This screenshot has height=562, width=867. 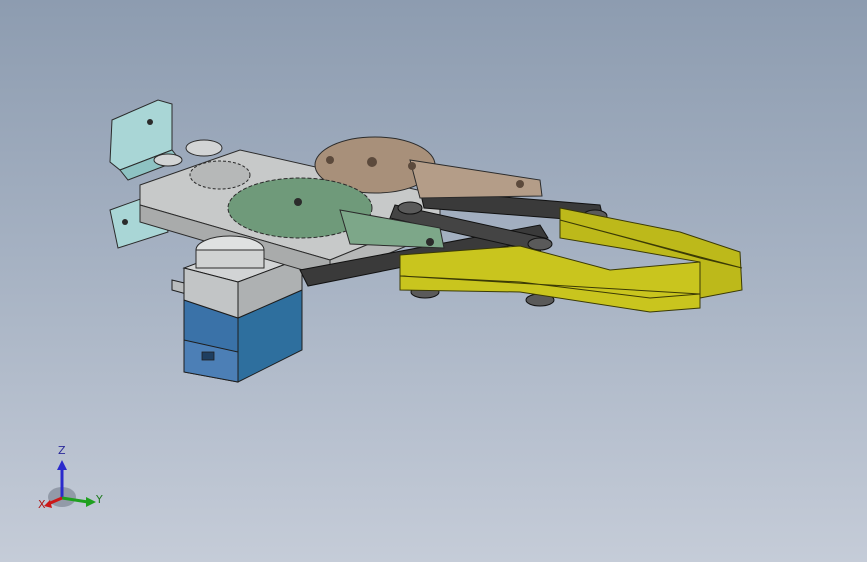 I want to click on y-axis-arrowhead, so click(x=91, y=502).